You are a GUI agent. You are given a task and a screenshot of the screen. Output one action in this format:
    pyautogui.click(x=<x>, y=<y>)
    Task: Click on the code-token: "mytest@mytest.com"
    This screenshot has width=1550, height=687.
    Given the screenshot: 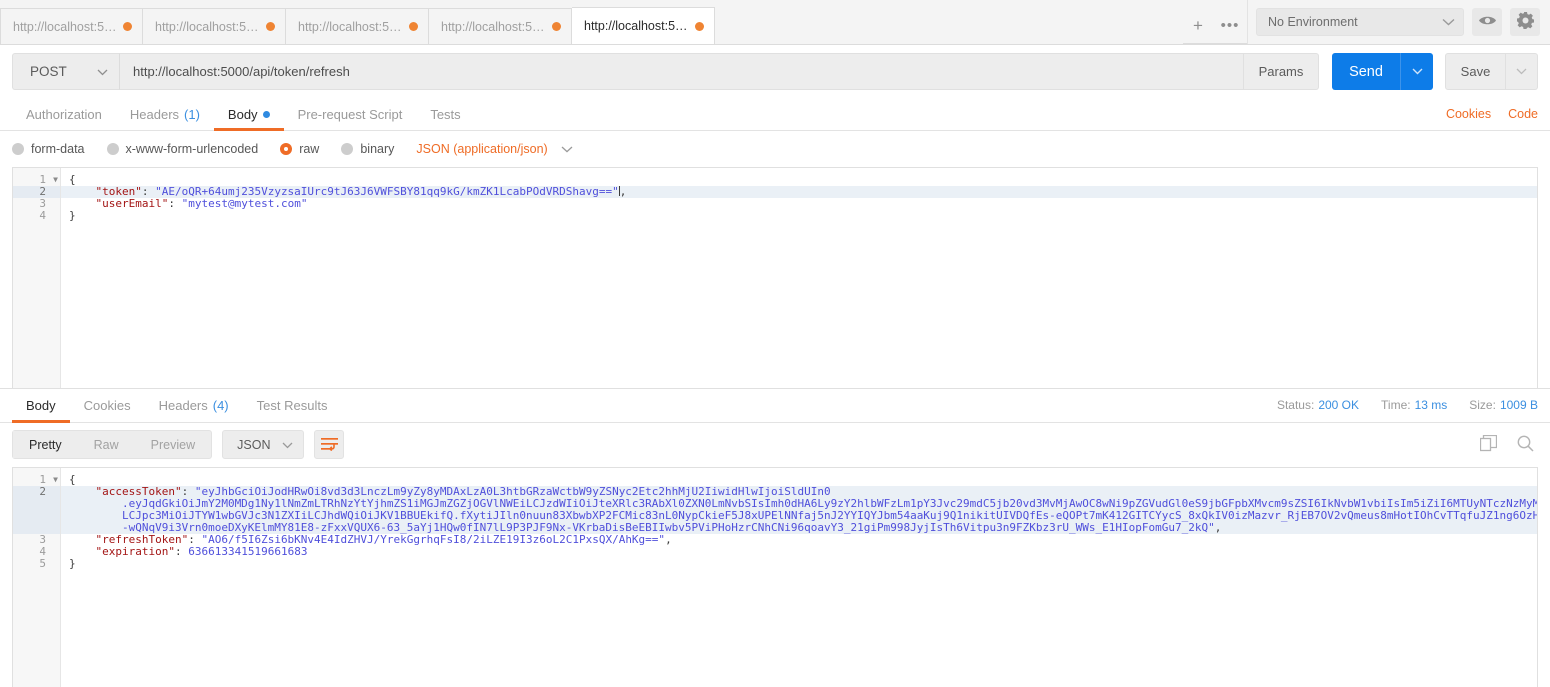 What is the action you would take?
    pyautogui.click(x=244, y=203)
    